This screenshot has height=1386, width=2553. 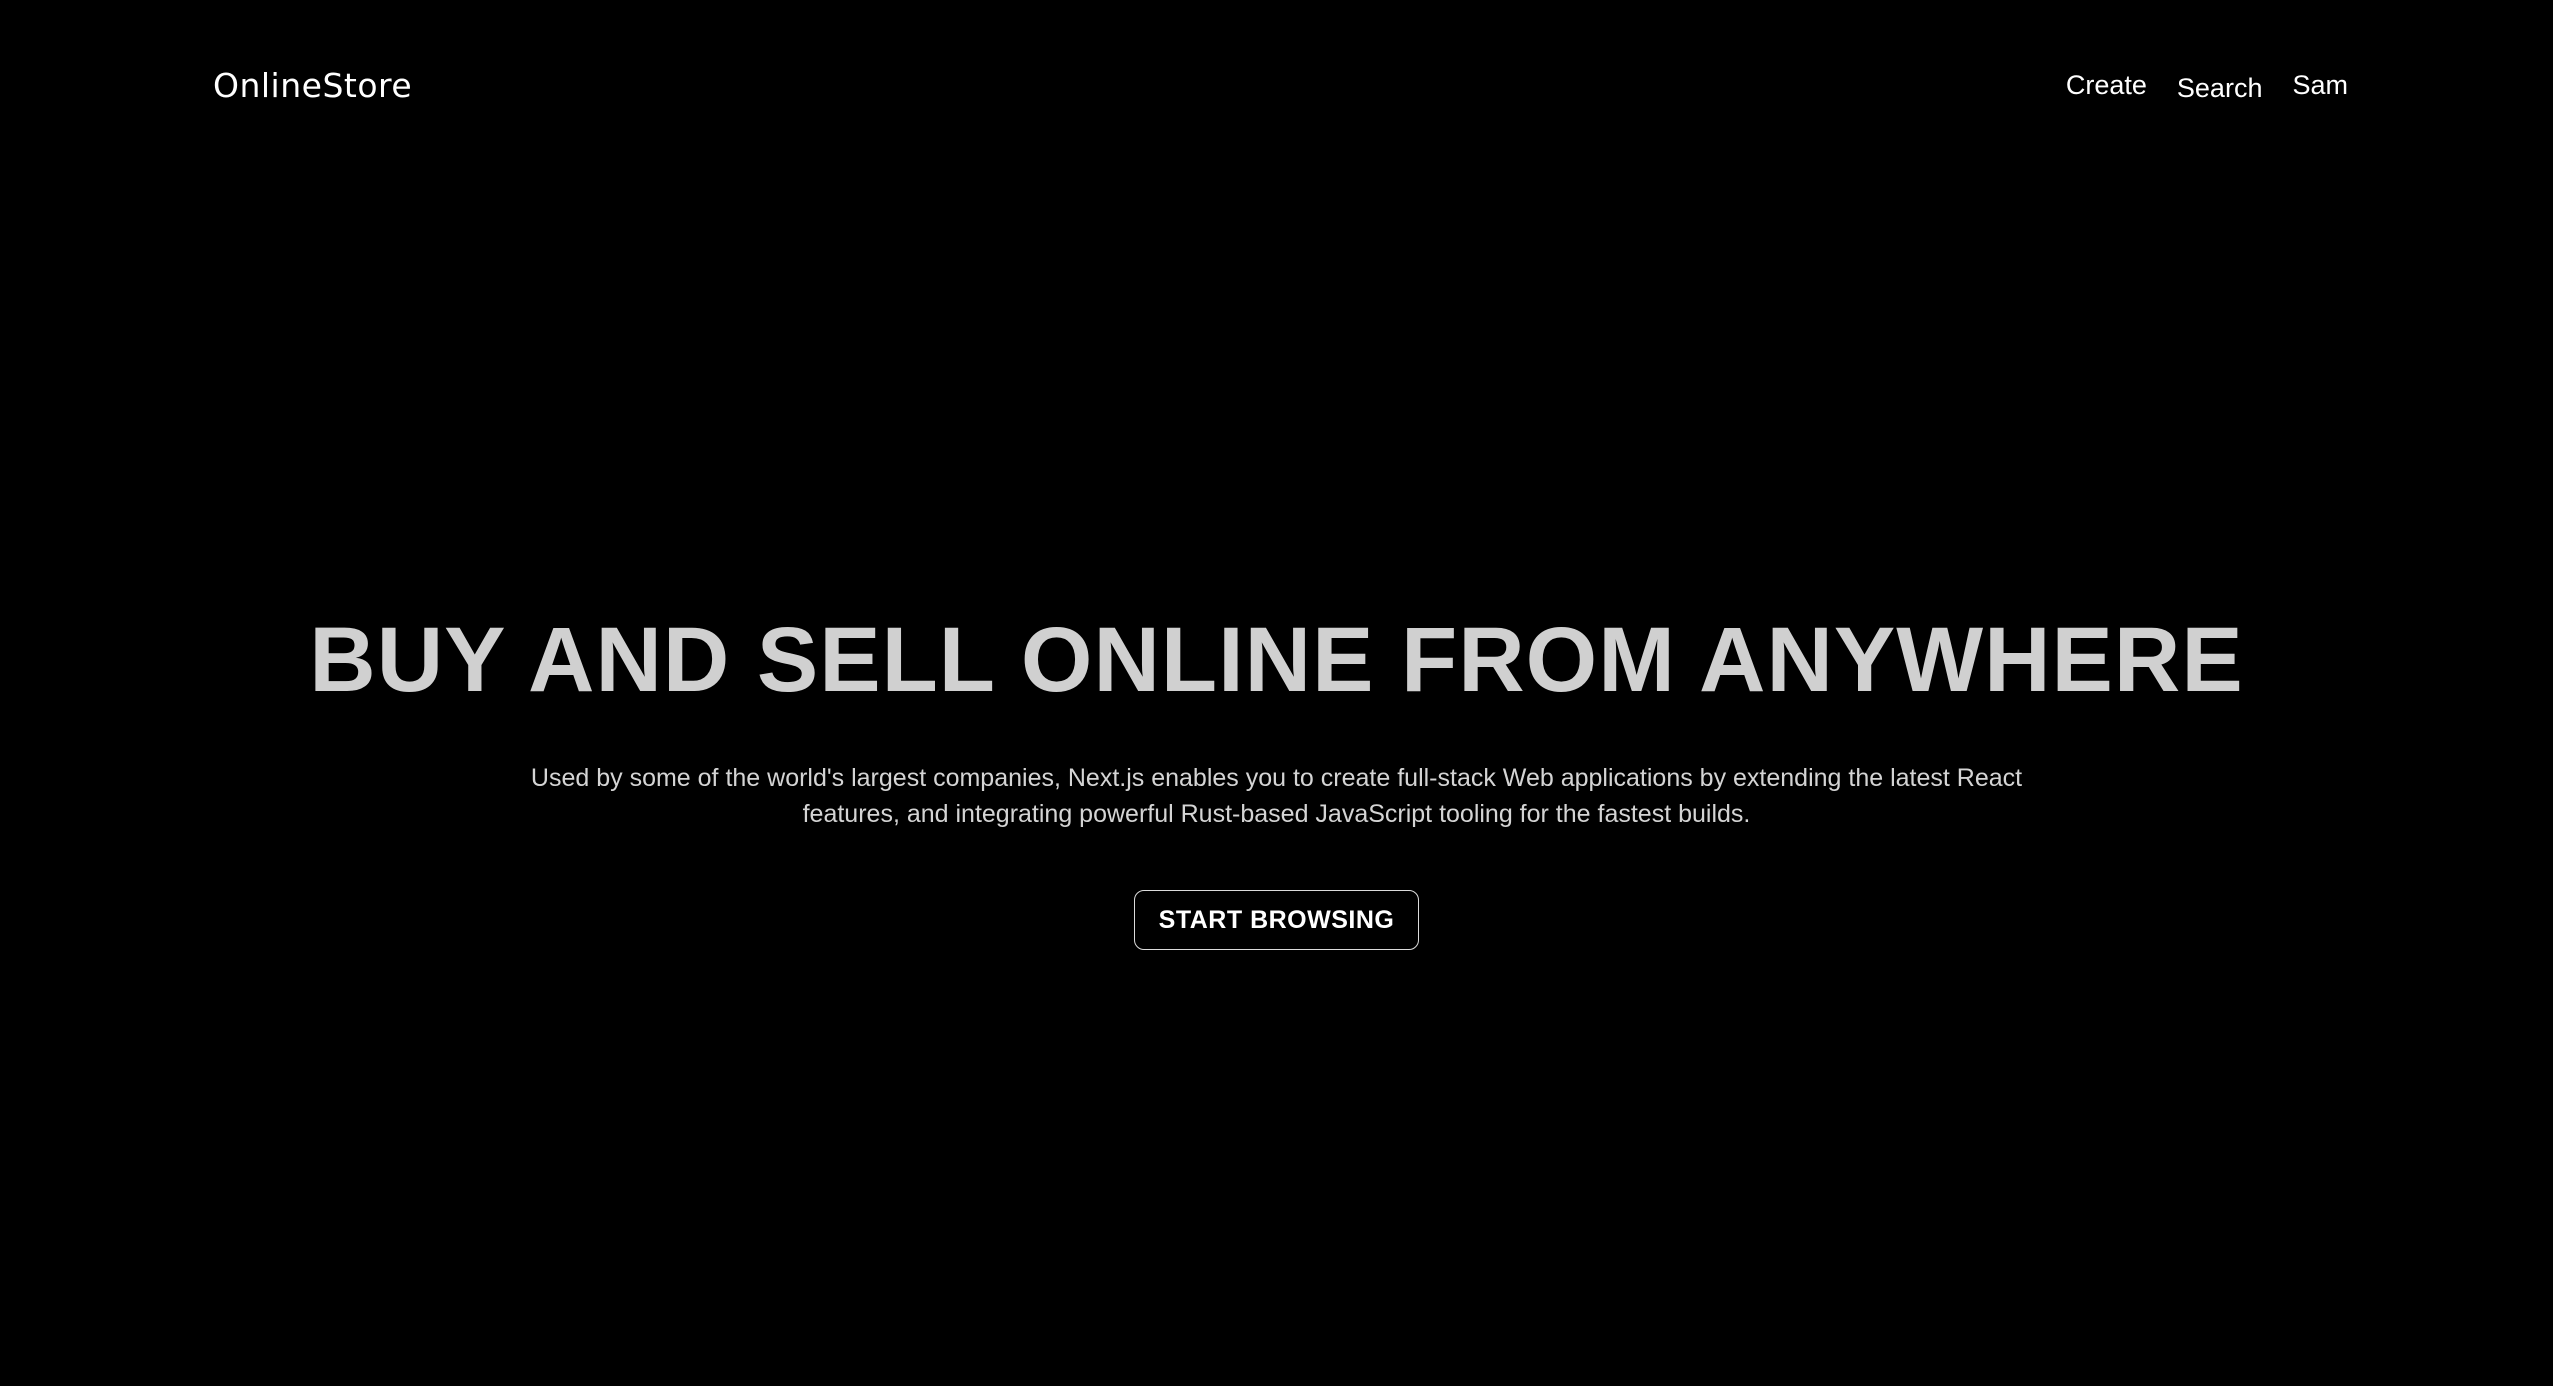 I want to click on start-browsing-button: START BROWSING, so click(x=1276, y=920).